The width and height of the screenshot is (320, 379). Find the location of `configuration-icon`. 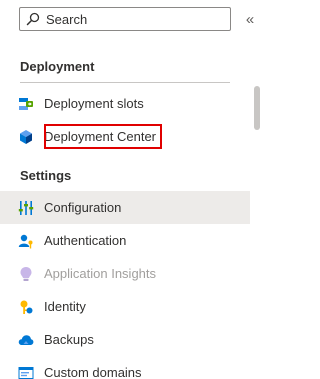

configuration-icon is located at coordinates (26, 208).